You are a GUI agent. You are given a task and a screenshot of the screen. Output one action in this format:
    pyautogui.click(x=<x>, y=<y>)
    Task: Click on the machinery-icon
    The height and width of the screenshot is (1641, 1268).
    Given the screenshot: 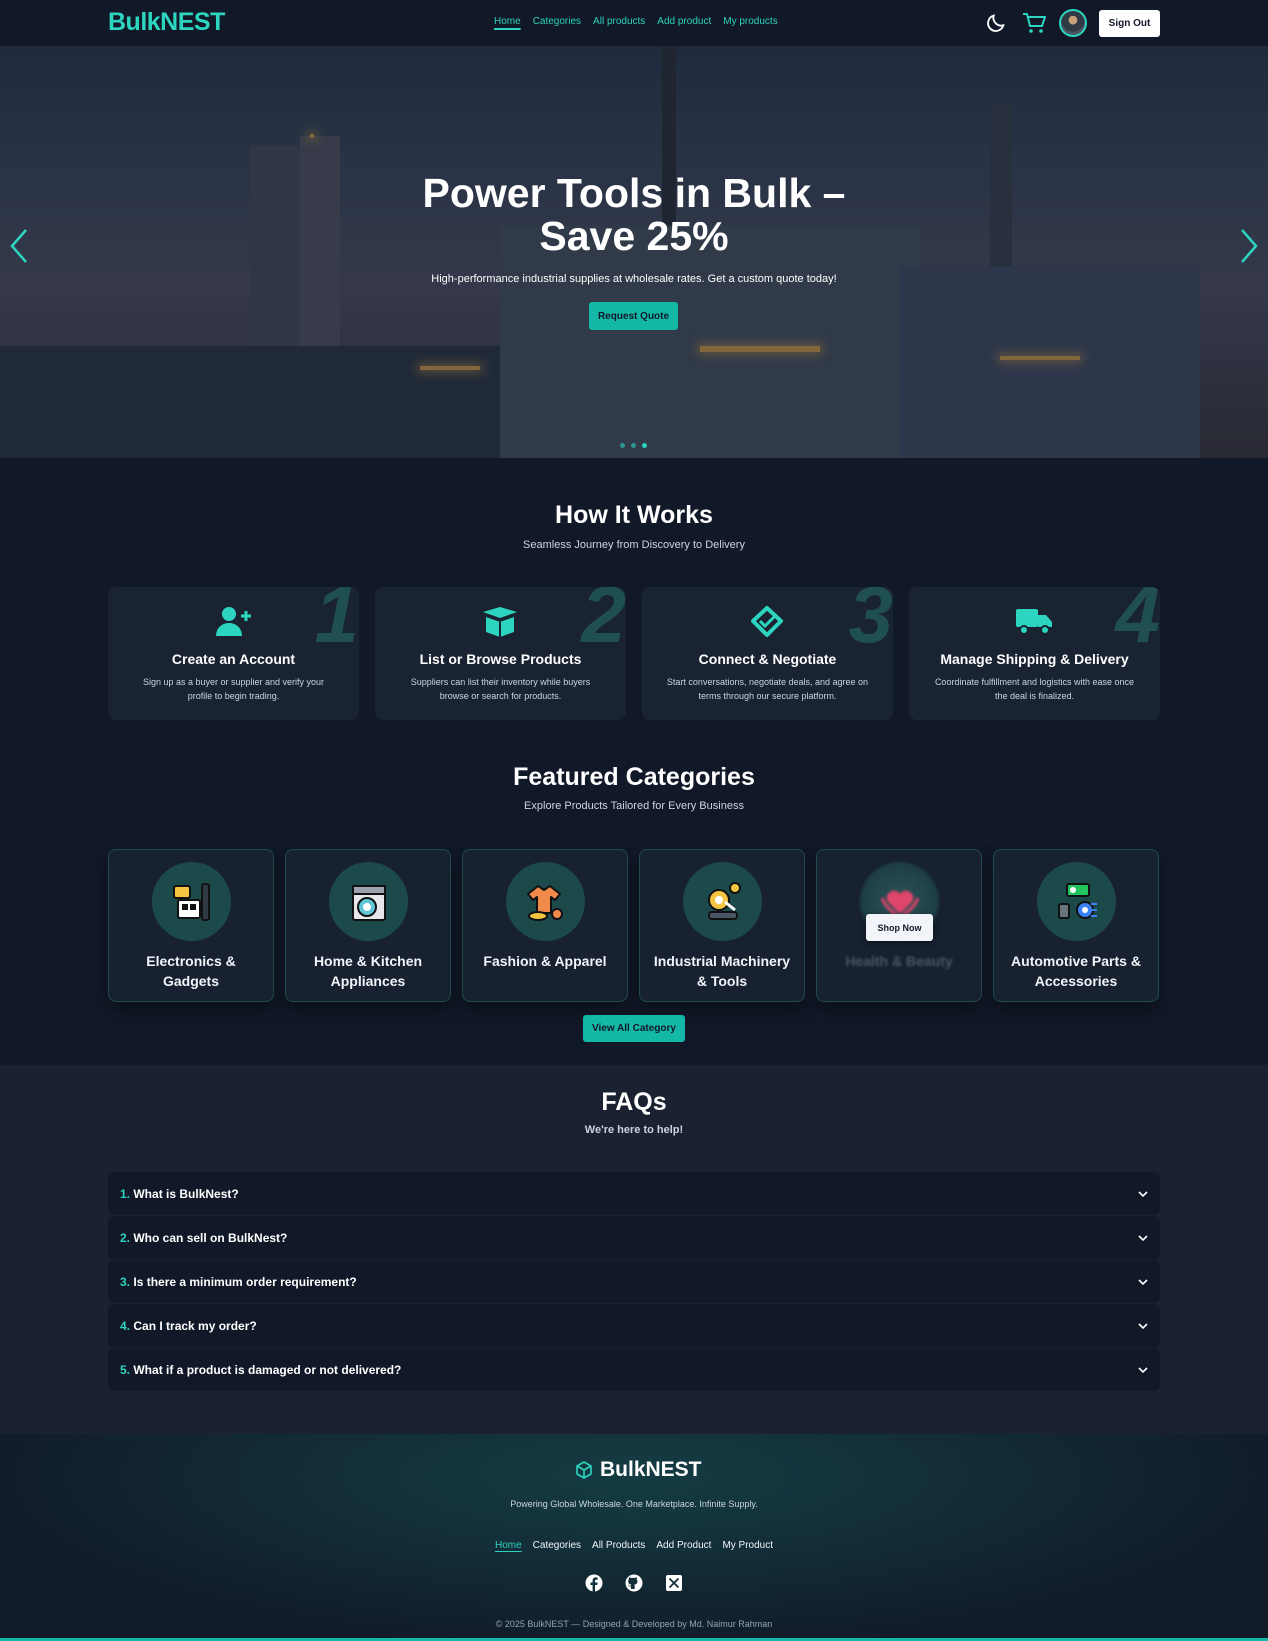 What is the action you would take?
    pyautogui.click(x=724, y=900)
    